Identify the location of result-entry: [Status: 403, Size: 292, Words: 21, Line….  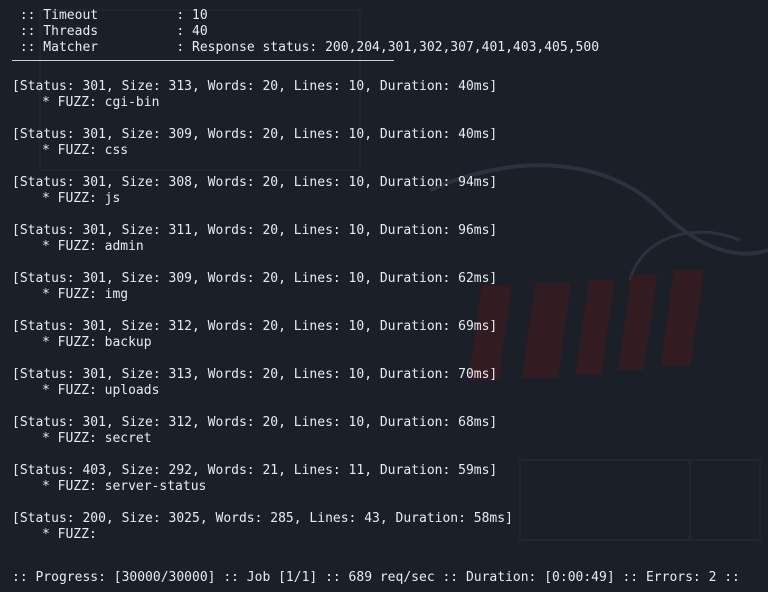
(390, 479).